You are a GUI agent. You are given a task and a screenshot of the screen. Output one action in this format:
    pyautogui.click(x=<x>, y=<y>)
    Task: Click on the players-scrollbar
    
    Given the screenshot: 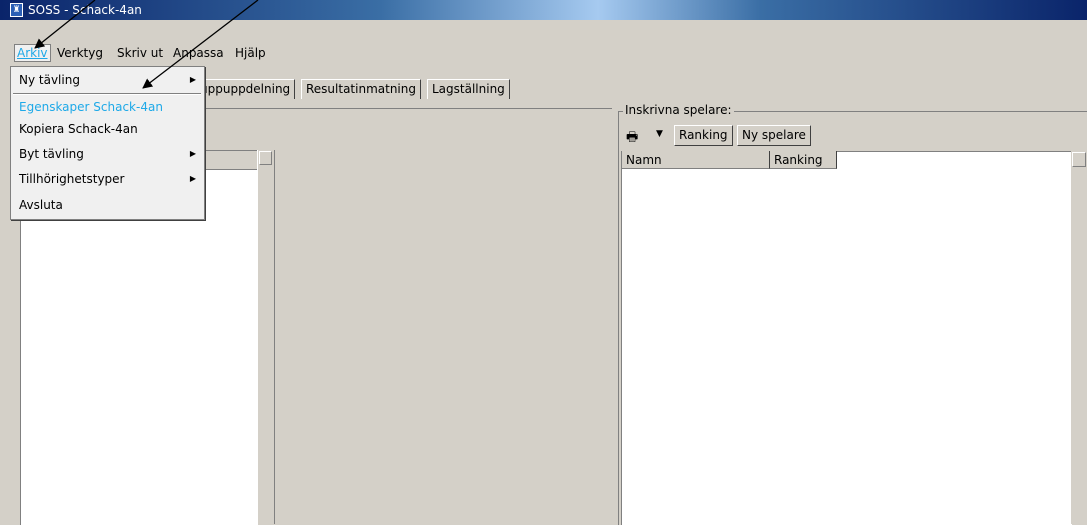 What is the action you would take?
    pyautogui.click(x=1079, y=337)
    